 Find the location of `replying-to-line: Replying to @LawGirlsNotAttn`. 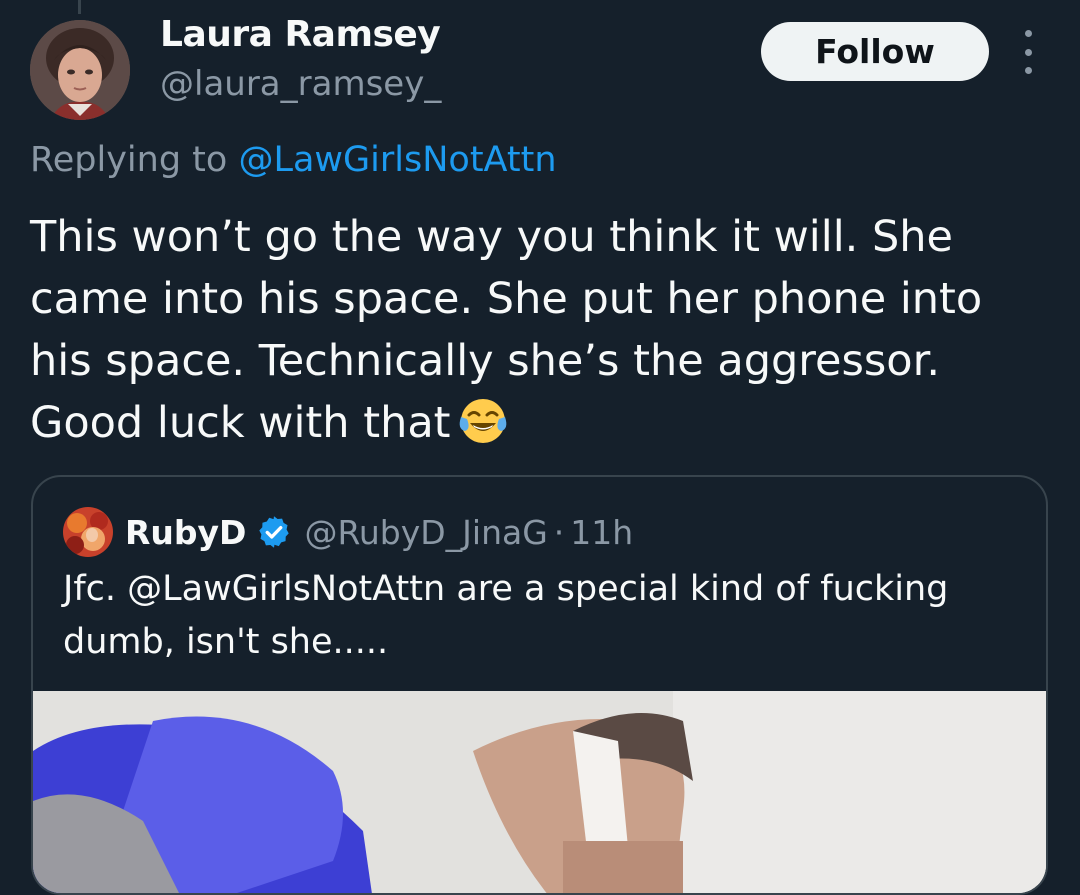

replying-to-line: Replying to @LawGirlsNotAttn is located at coordinates (293, 160).